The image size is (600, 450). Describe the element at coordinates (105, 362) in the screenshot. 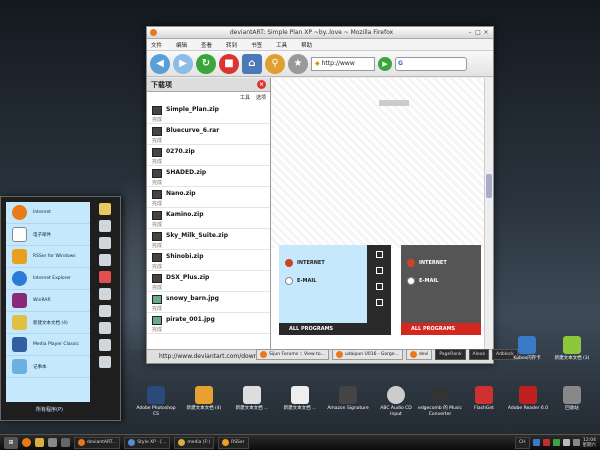

I see `logoff-icon` at that location.